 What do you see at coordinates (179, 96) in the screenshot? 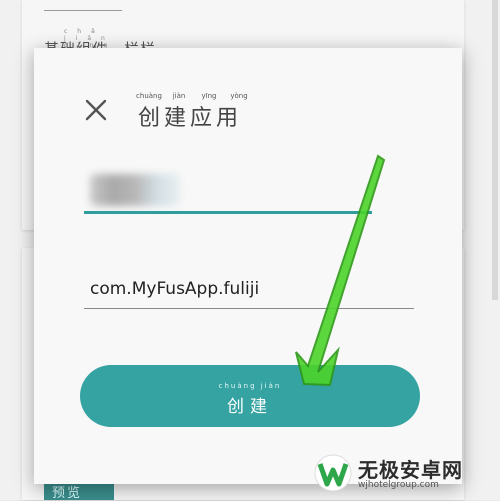
I see `pinyin-2: jiàn` at bounding box center [179, 96].